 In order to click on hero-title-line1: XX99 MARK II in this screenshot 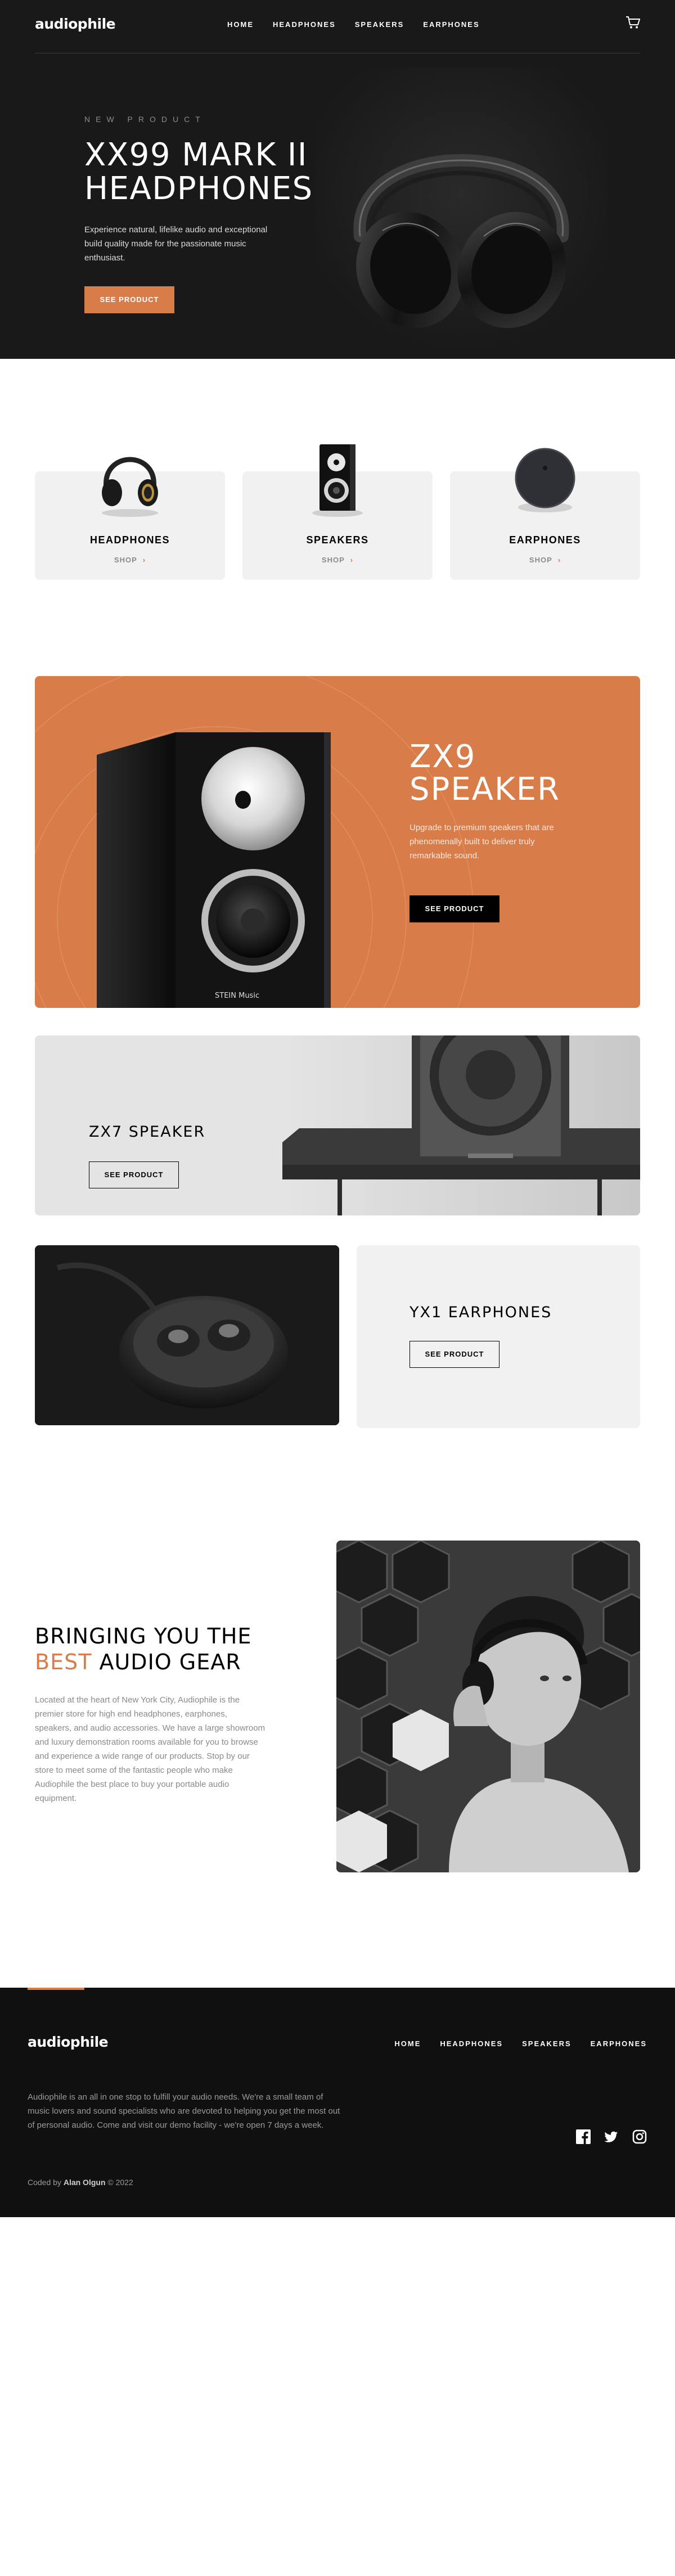, I will do `click(196, 155)`.